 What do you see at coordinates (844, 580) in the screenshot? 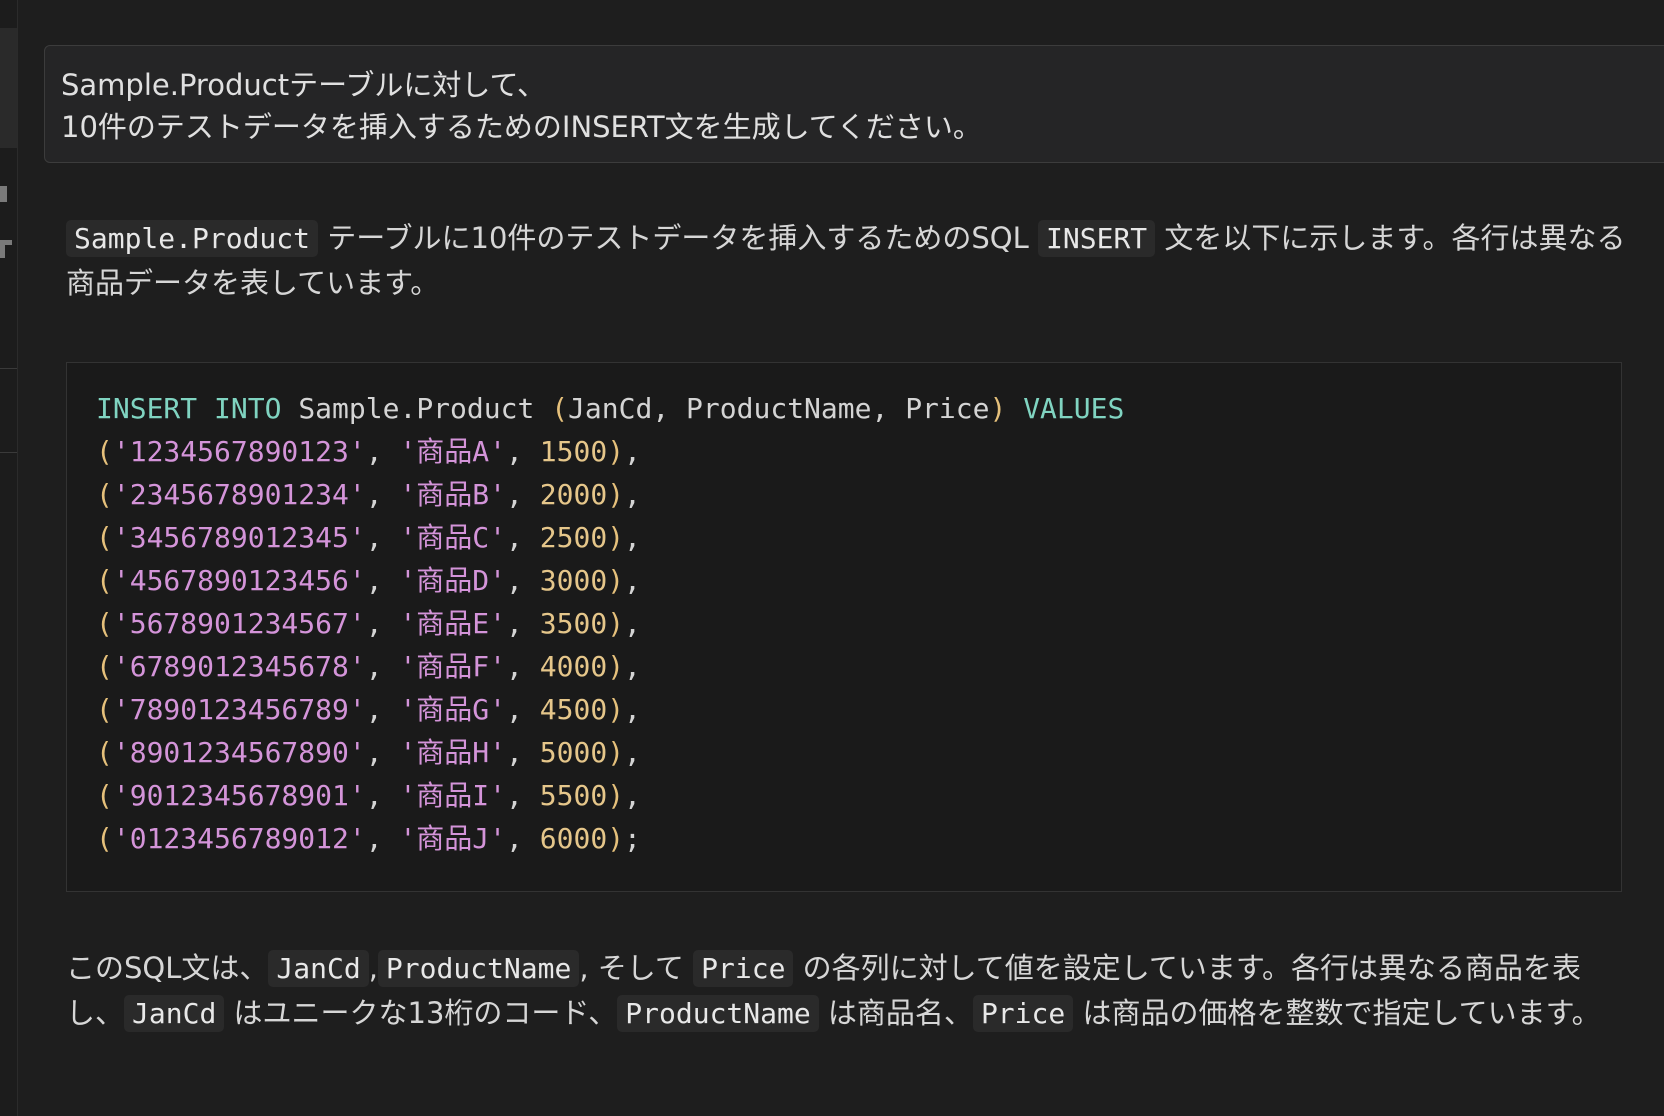
I see `code-line-value-row: ('4567890123456', '商品D', 3000),` at bounding box center [844, 580].